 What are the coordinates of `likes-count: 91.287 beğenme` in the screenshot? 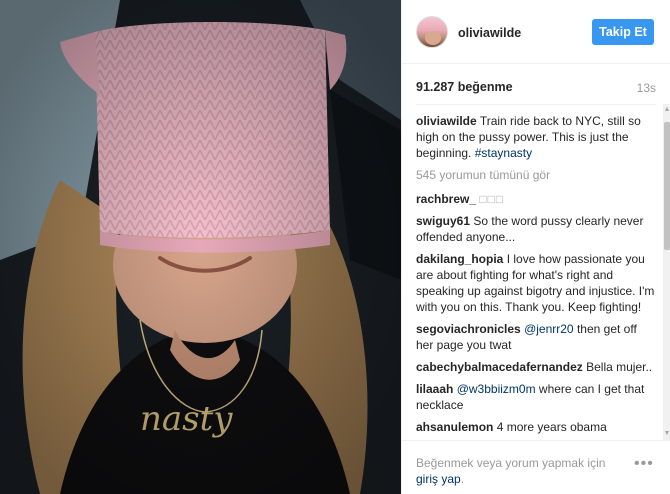 It's located at (464, 87).